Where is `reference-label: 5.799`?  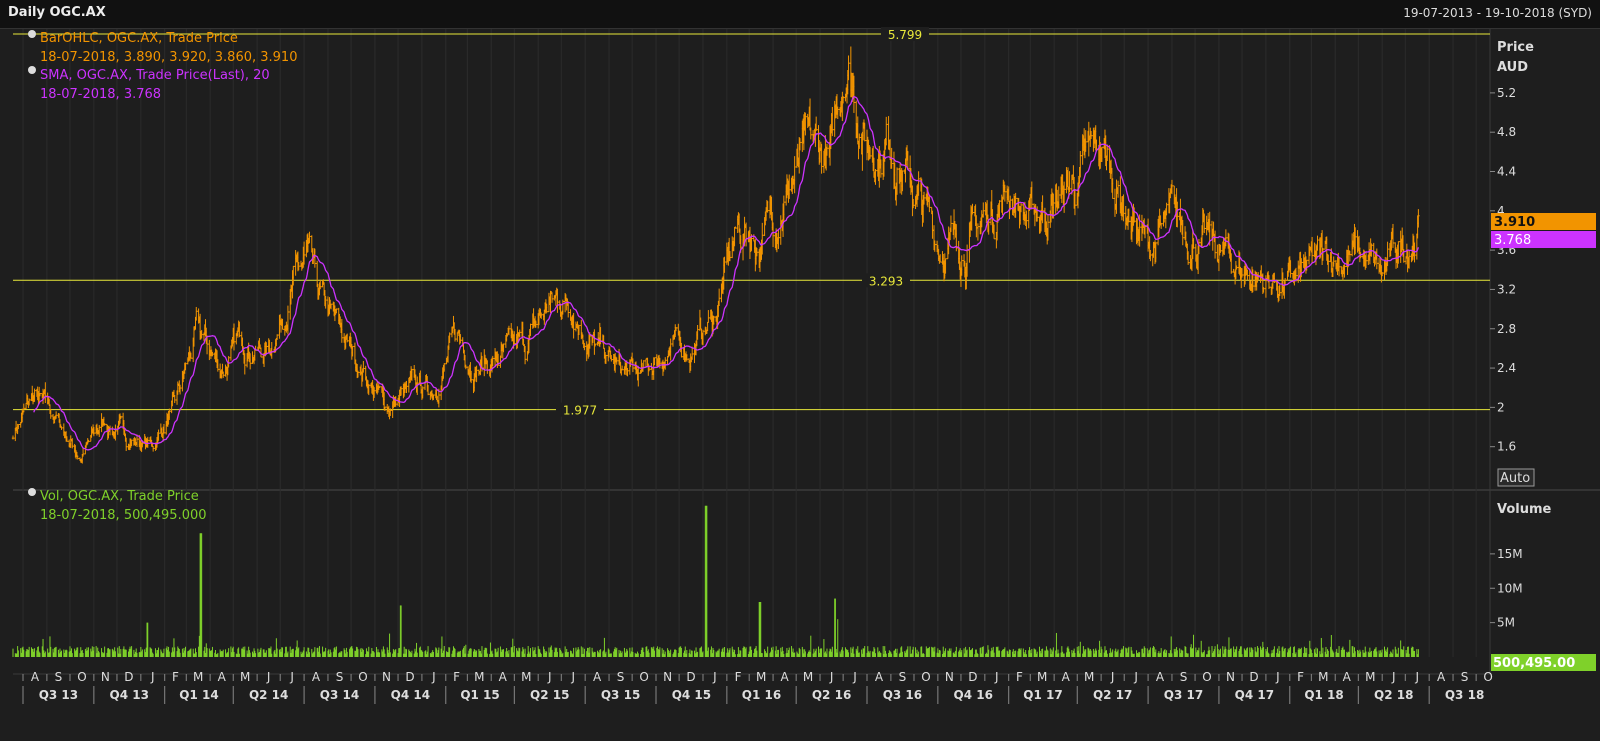 reference-label: 5.799 is located at coordinates (905, 35).